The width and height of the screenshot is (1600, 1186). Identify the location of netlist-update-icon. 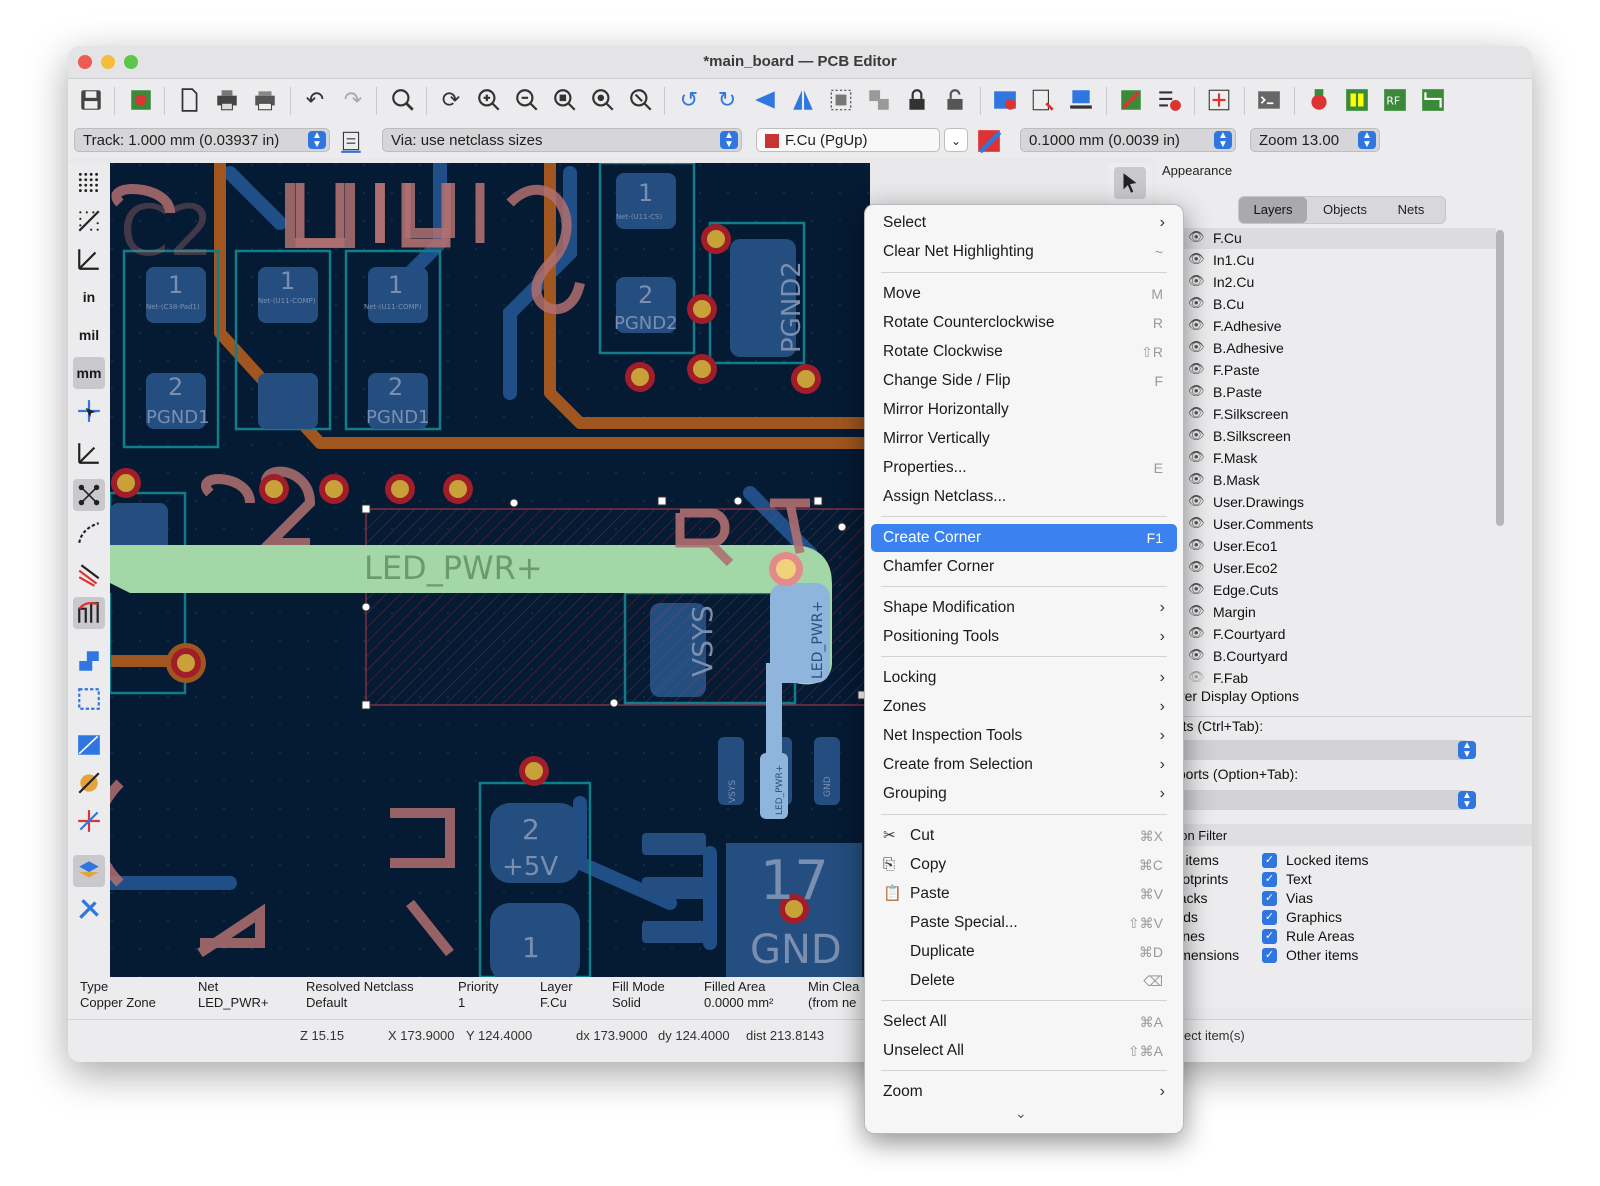
(1131, 100).